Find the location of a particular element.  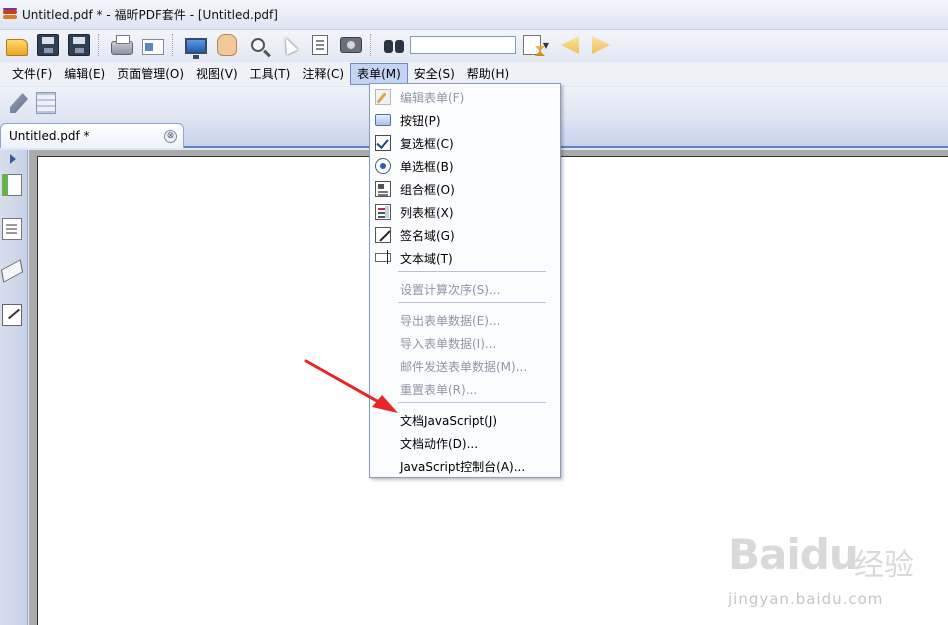

signature-icon is located at coordinates (383, 235).